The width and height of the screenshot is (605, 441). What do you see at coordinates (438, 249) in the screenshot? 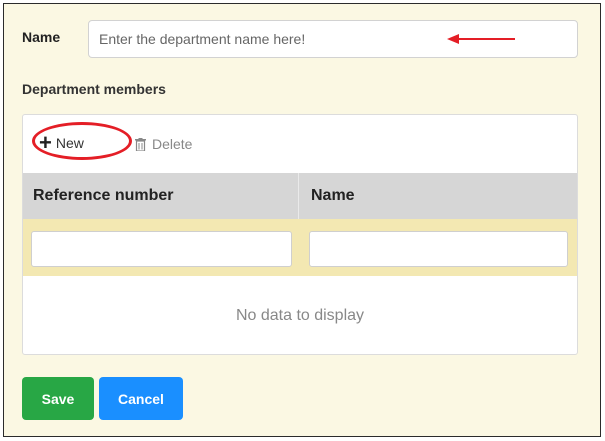
I see `name-filter-input` at bounding box center [438, 249].